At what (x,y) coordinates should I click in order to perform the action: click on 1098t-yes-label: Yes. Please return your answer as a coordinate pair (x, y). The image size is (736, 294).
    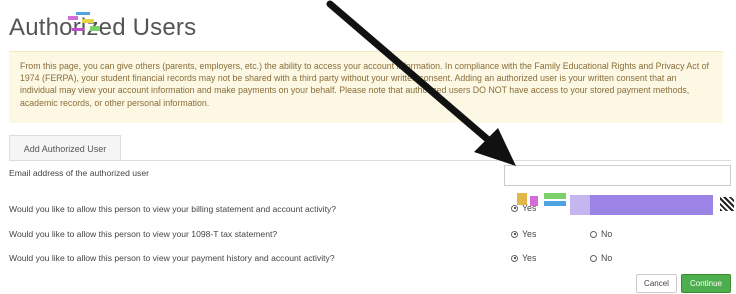
    Looking at the image, I should click on (529, 234).